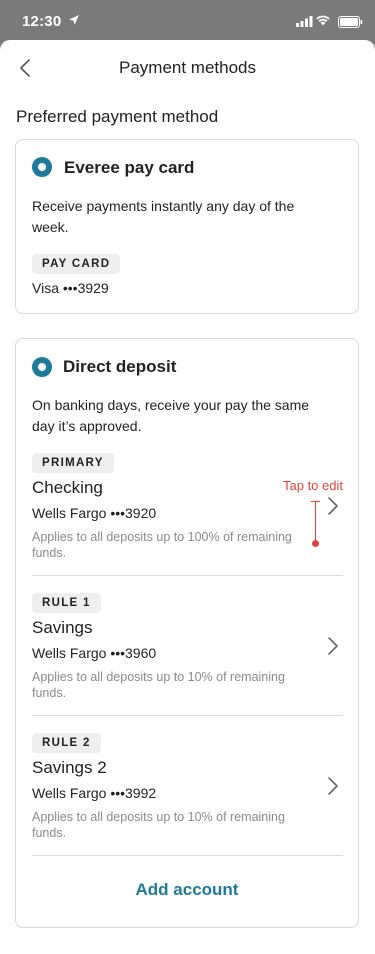 Image resolution: width=375 pixels, height=954 pixels. What do you see at coordinates (42, 21) in the screenshot?
I see `status-time: 12:30` at bounding box center [42, 21].